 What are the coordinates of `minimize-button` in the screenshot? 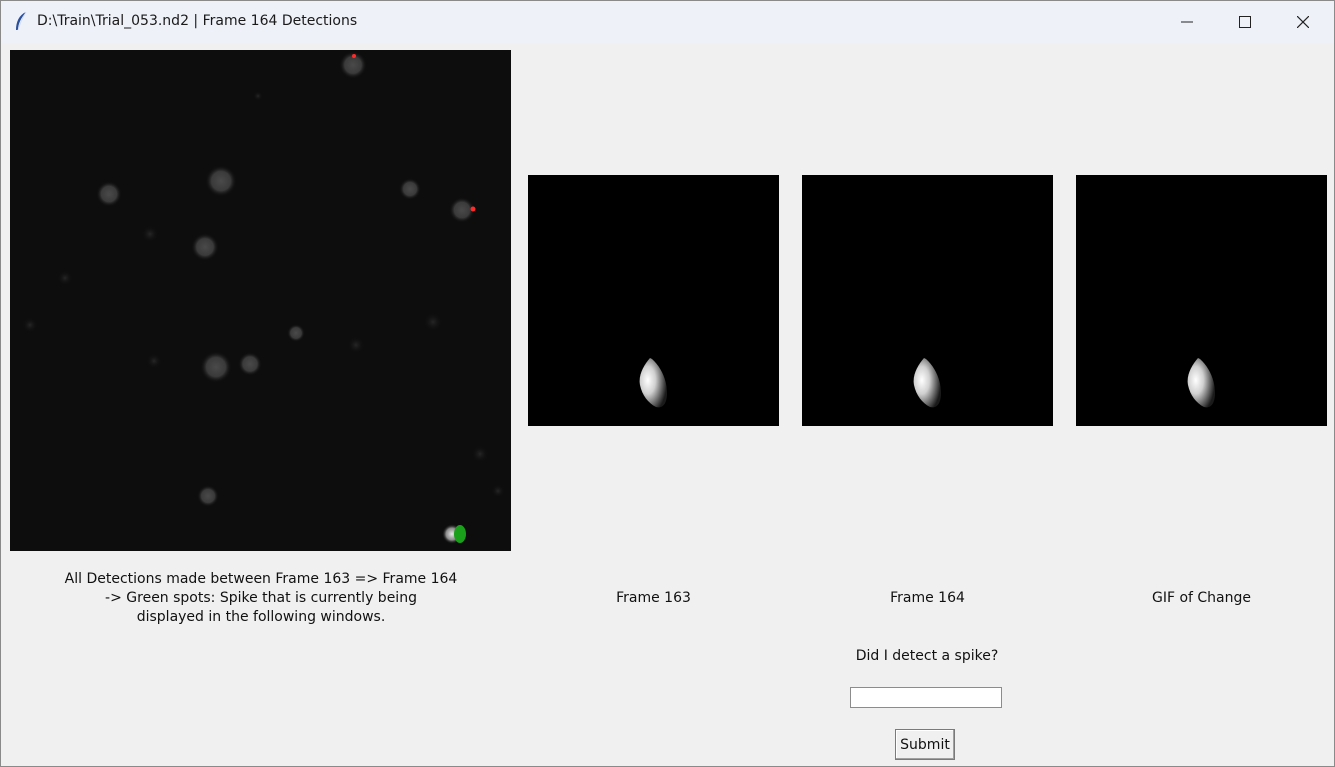 It's located at (1187, 22).